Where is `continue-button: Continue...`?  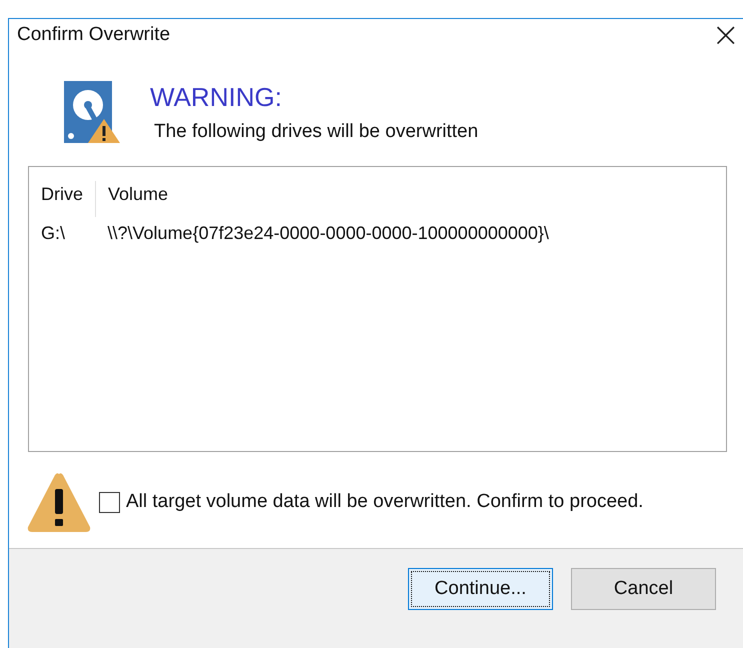
continue-button: Continue... is located at coordinates (480, 589).